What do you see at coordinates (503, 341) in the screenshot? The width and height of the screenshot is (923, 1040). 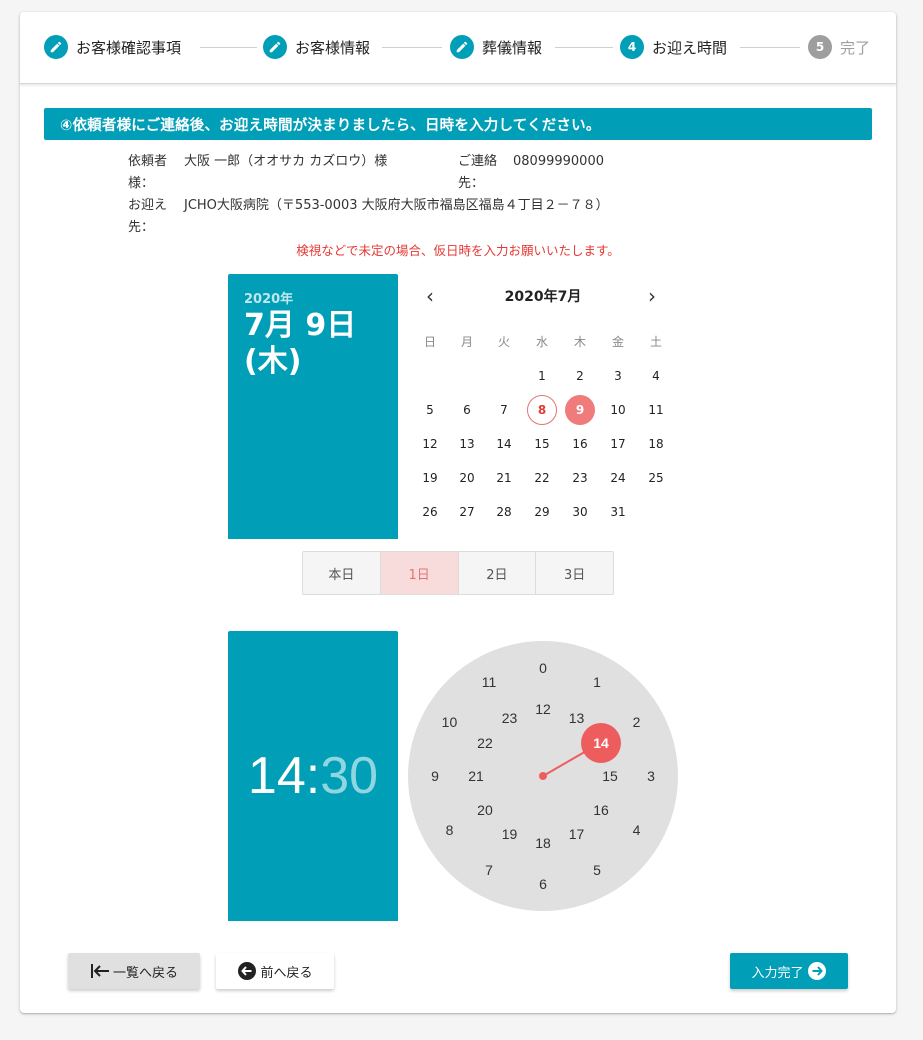 I see `weekday-header: 火` at bounding box center [503, 341].